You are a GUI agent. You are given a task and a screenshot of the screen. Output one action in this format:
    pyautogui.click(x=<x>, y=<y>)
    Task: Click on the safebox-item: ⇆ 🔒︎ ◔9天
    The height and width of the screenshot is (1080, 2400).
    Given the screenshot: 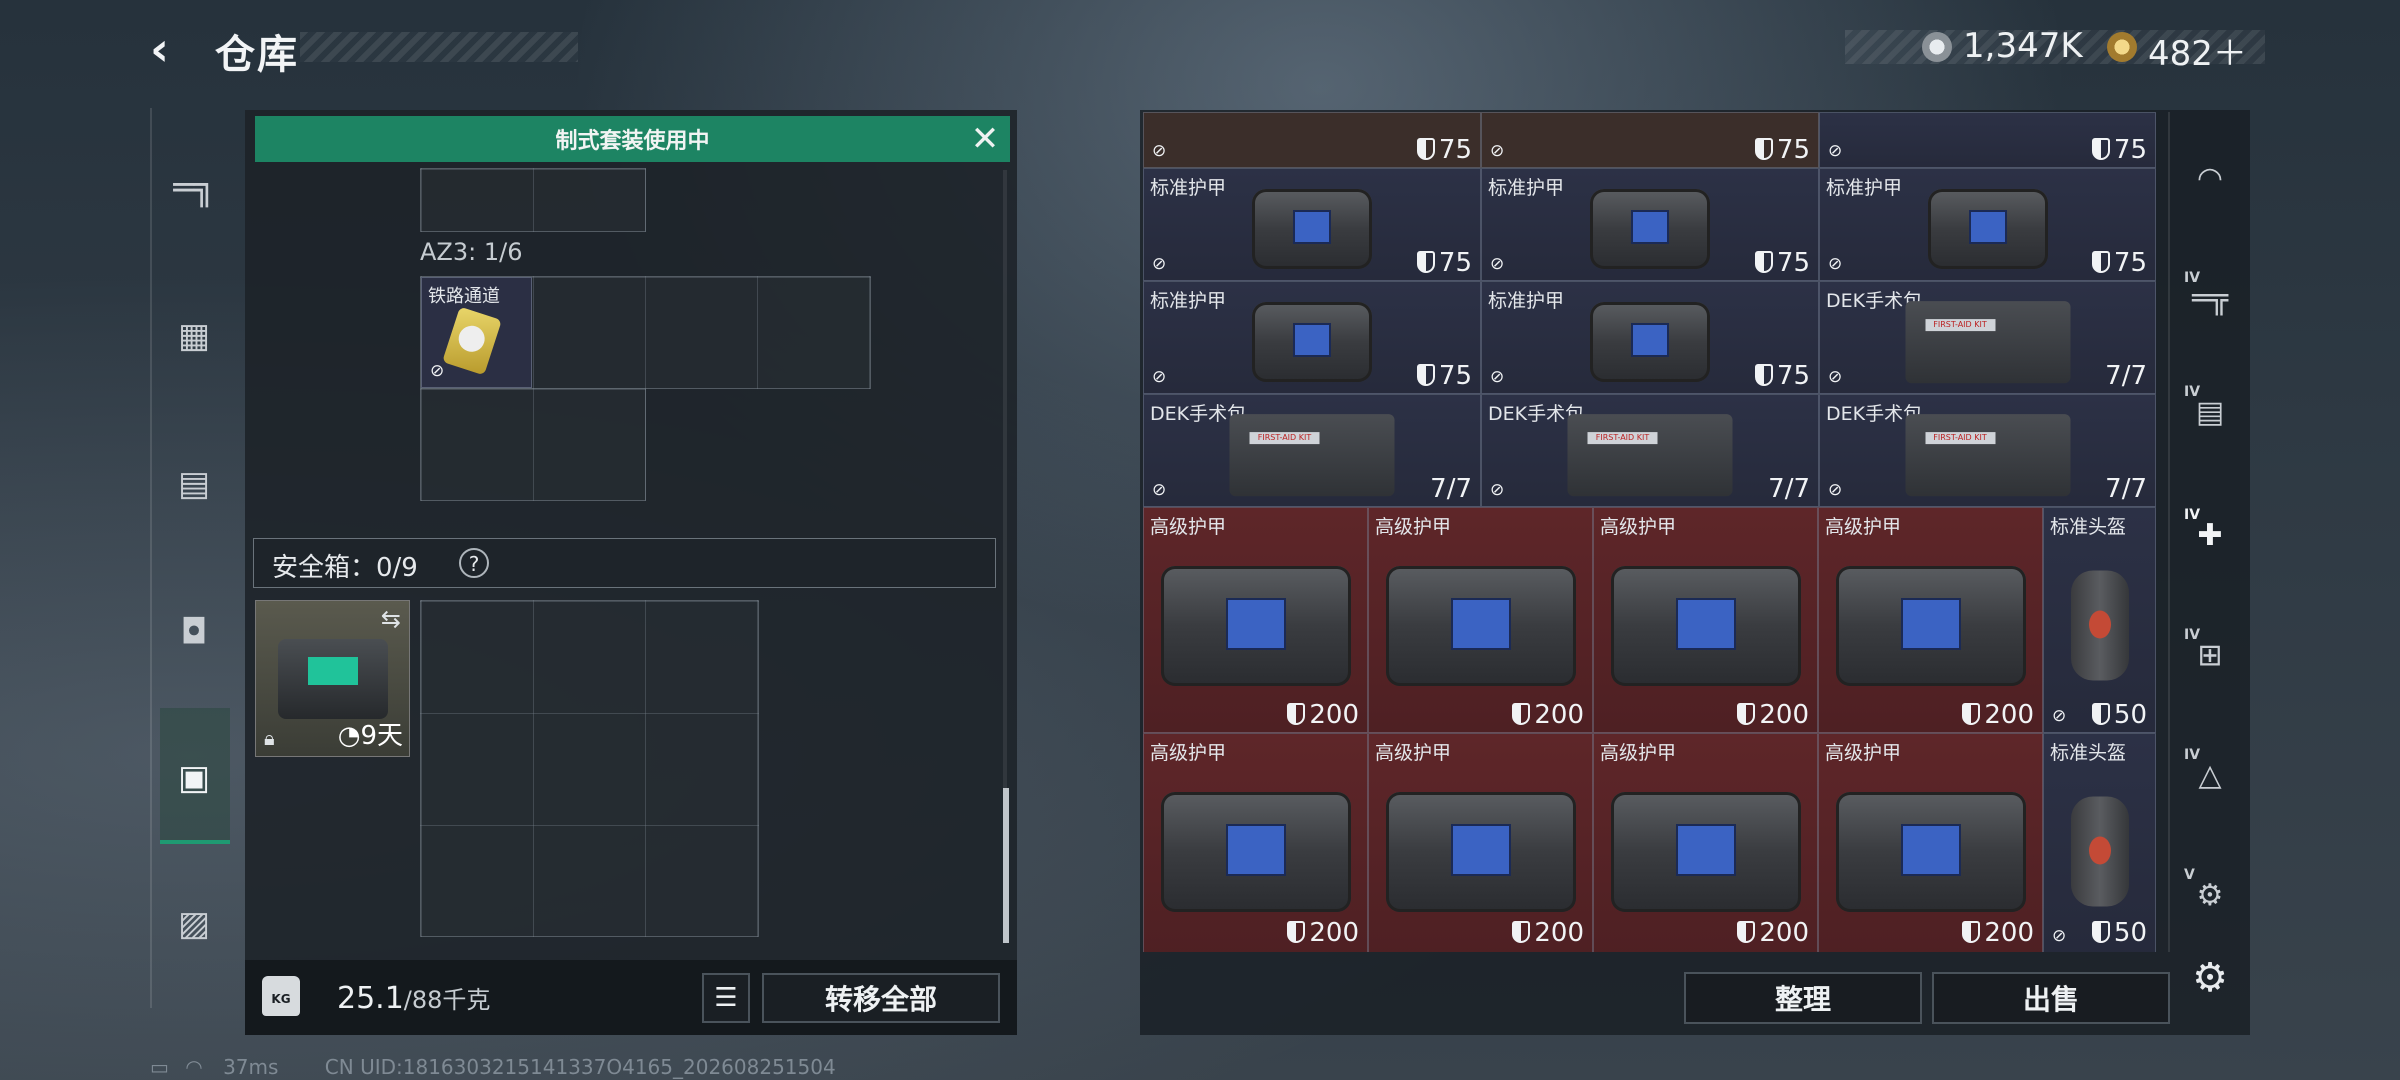 What is the action you would take?
    pyautogui.click(x=332, y=678)
    